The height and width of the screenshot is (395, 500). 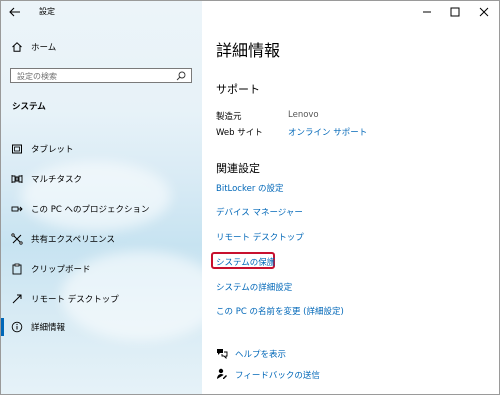 I want to click on bitlocker-settings-link: BitLocker の設定, so click(x=250, y=188).